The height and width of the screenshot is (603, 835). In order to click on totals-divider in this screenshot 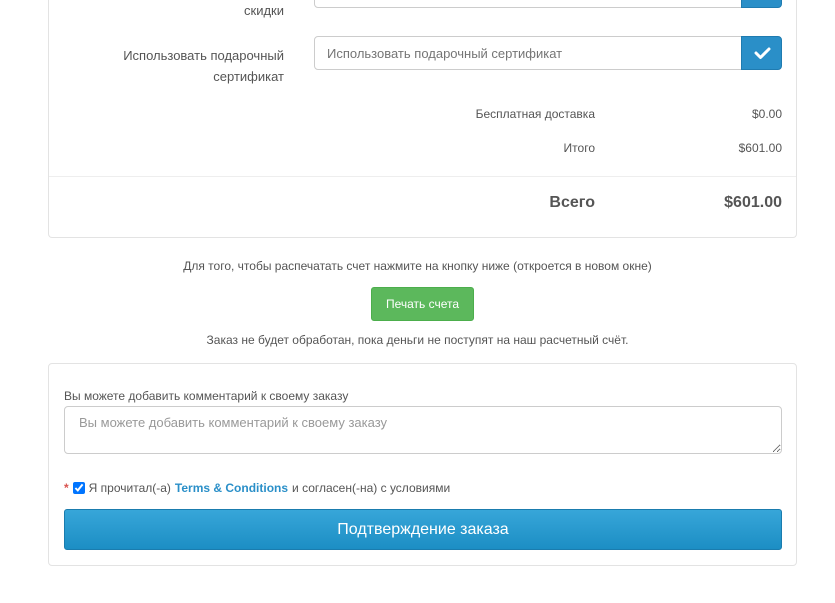, I will do `click(422, 176)`.